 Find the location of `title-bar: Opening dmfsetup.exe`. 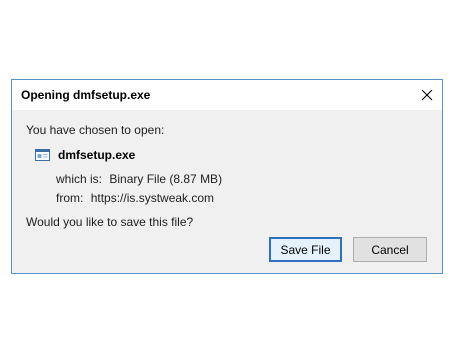

title-bar: Opening dmfsetup.exe is located at coordinates (227, 95).